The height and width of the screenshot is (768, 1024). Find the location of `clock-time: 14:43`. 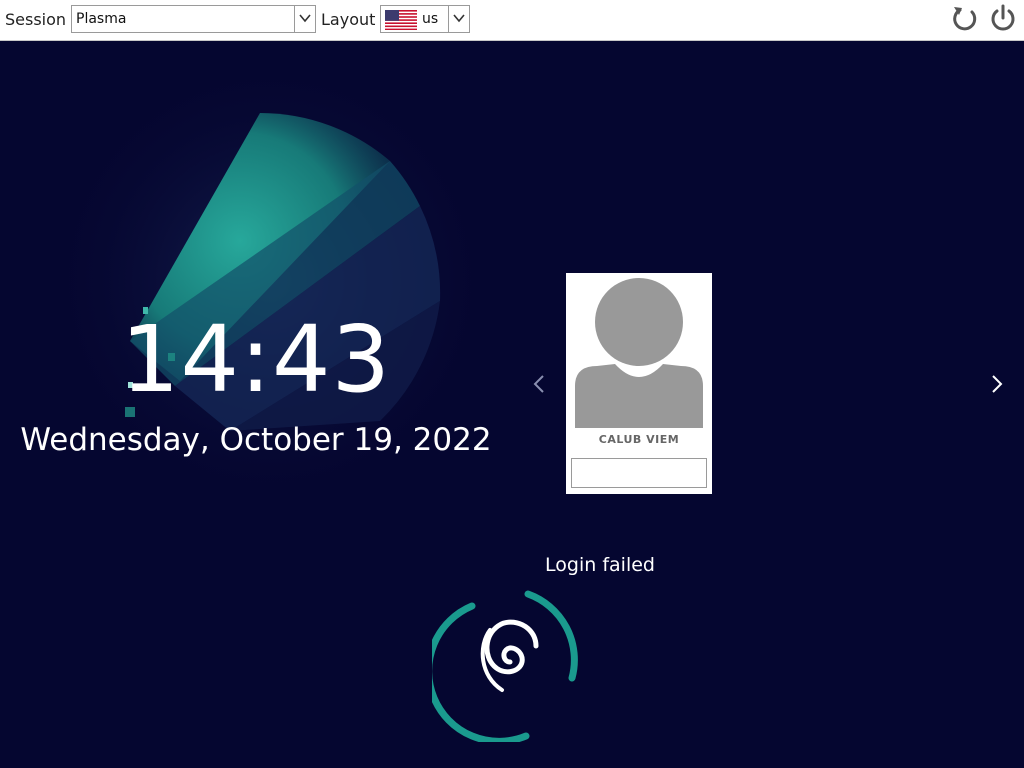

clock-time: 14:43 is located at coordinates (256, 359).